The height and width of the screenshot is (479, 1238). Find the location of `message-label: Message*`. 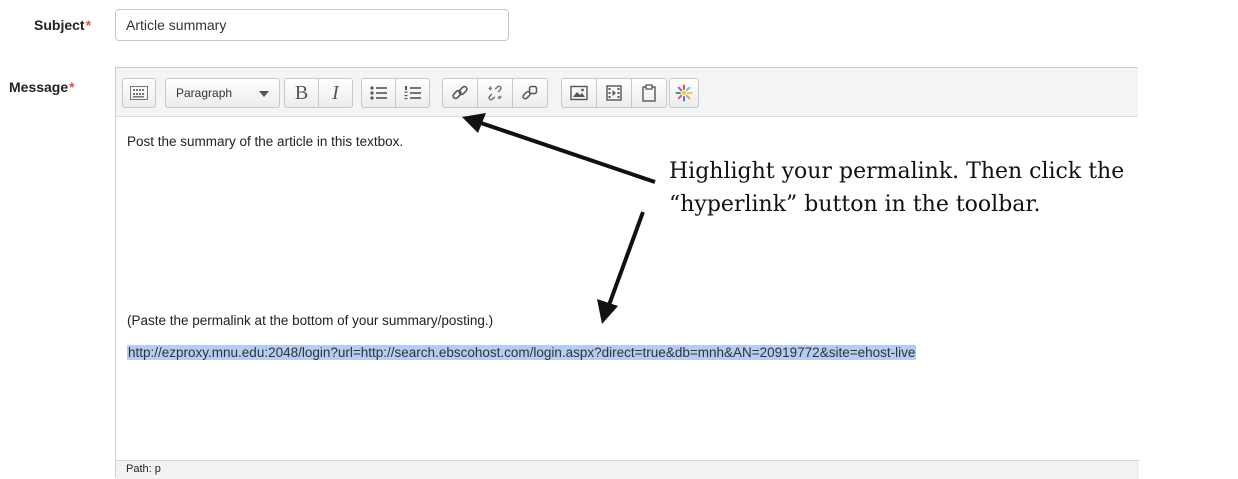

message-label: Message* is located at coordinates (42, 87).